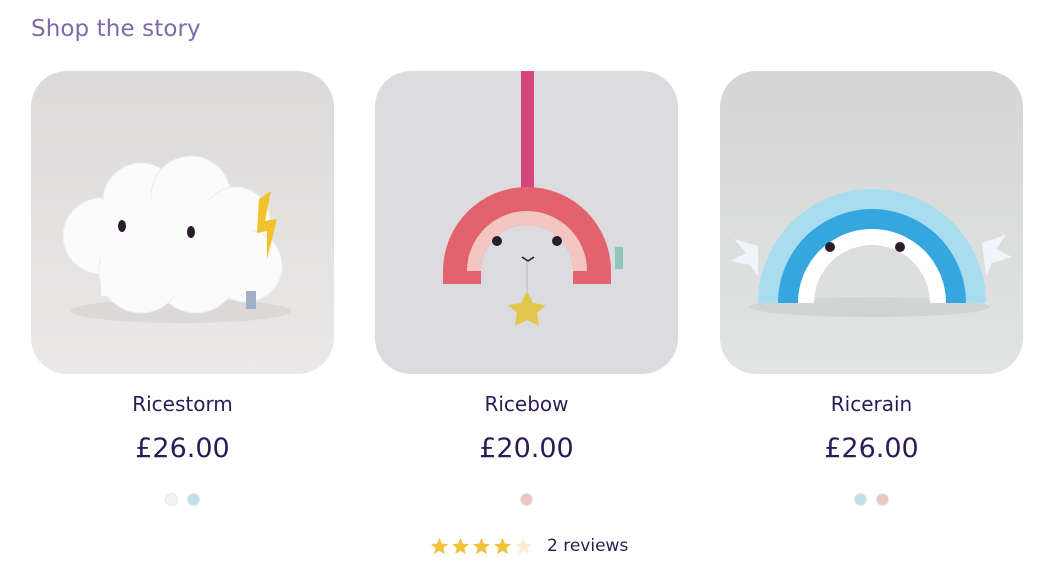 The width and height of the screenshot is (1059, 568). Describe the element at coordinates (526, 448) in the screenshot. I see `product-price: £20.00` at that location.